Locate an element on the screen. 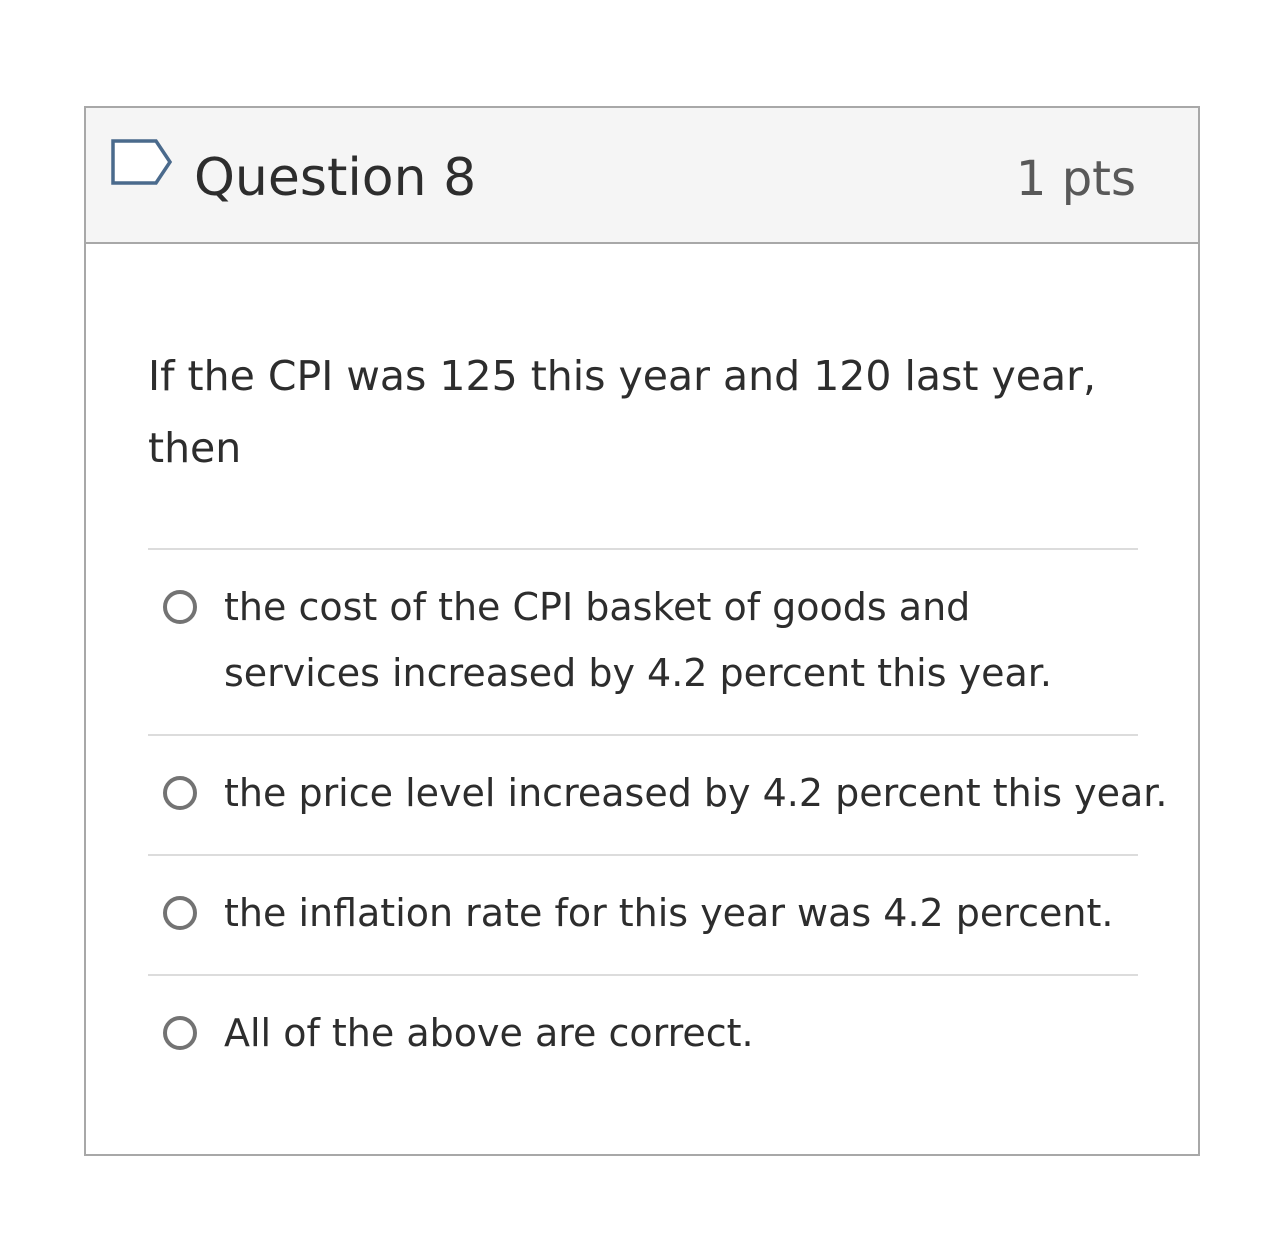 The width and height of the screenshot is (1284, 1257). question-header: Question 8 1 pts is located at coordinates (642, 176).